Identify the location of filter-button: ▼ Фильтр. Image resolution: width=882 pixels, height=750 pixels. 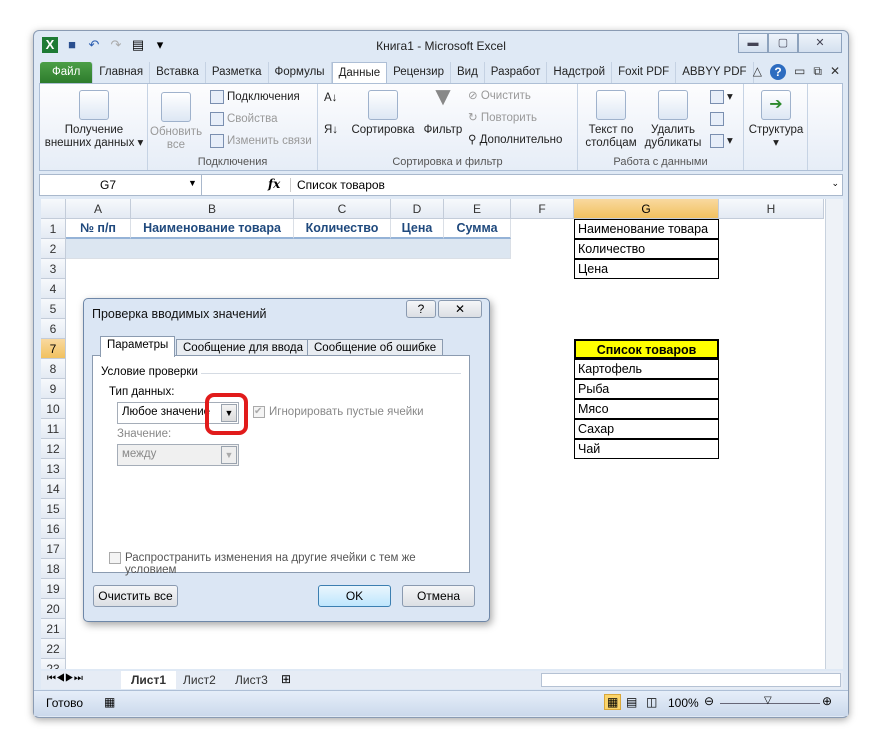
(443, 110).